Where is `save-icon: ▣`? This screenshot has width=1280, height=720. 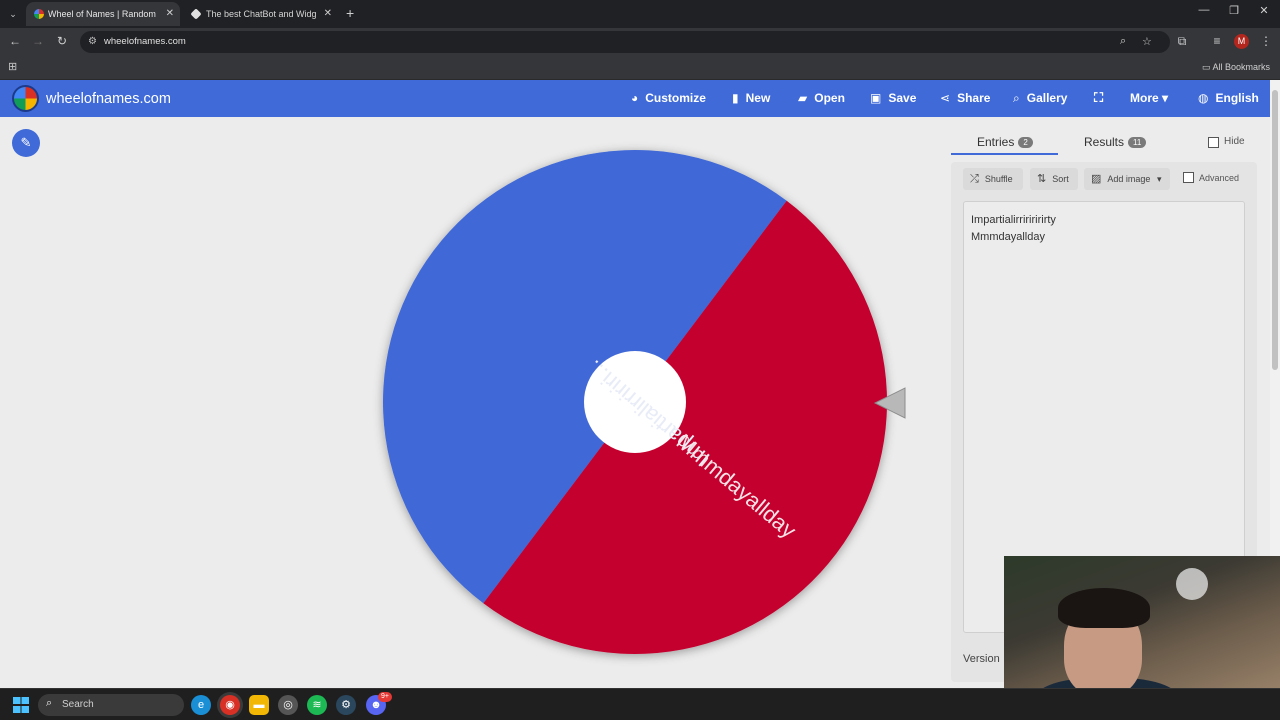
save-icon: ▣ is located at coordinates (876, 98).